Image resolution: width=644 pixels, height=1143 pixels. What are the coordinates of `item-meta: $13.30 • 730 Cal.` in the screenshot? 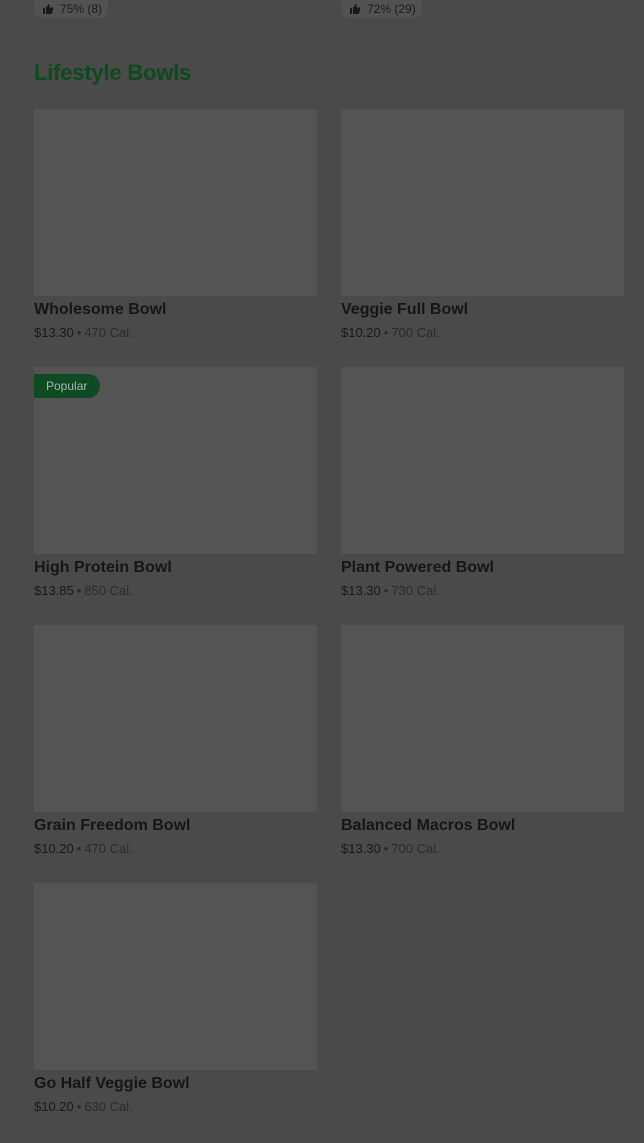 It's located at (390, 590).